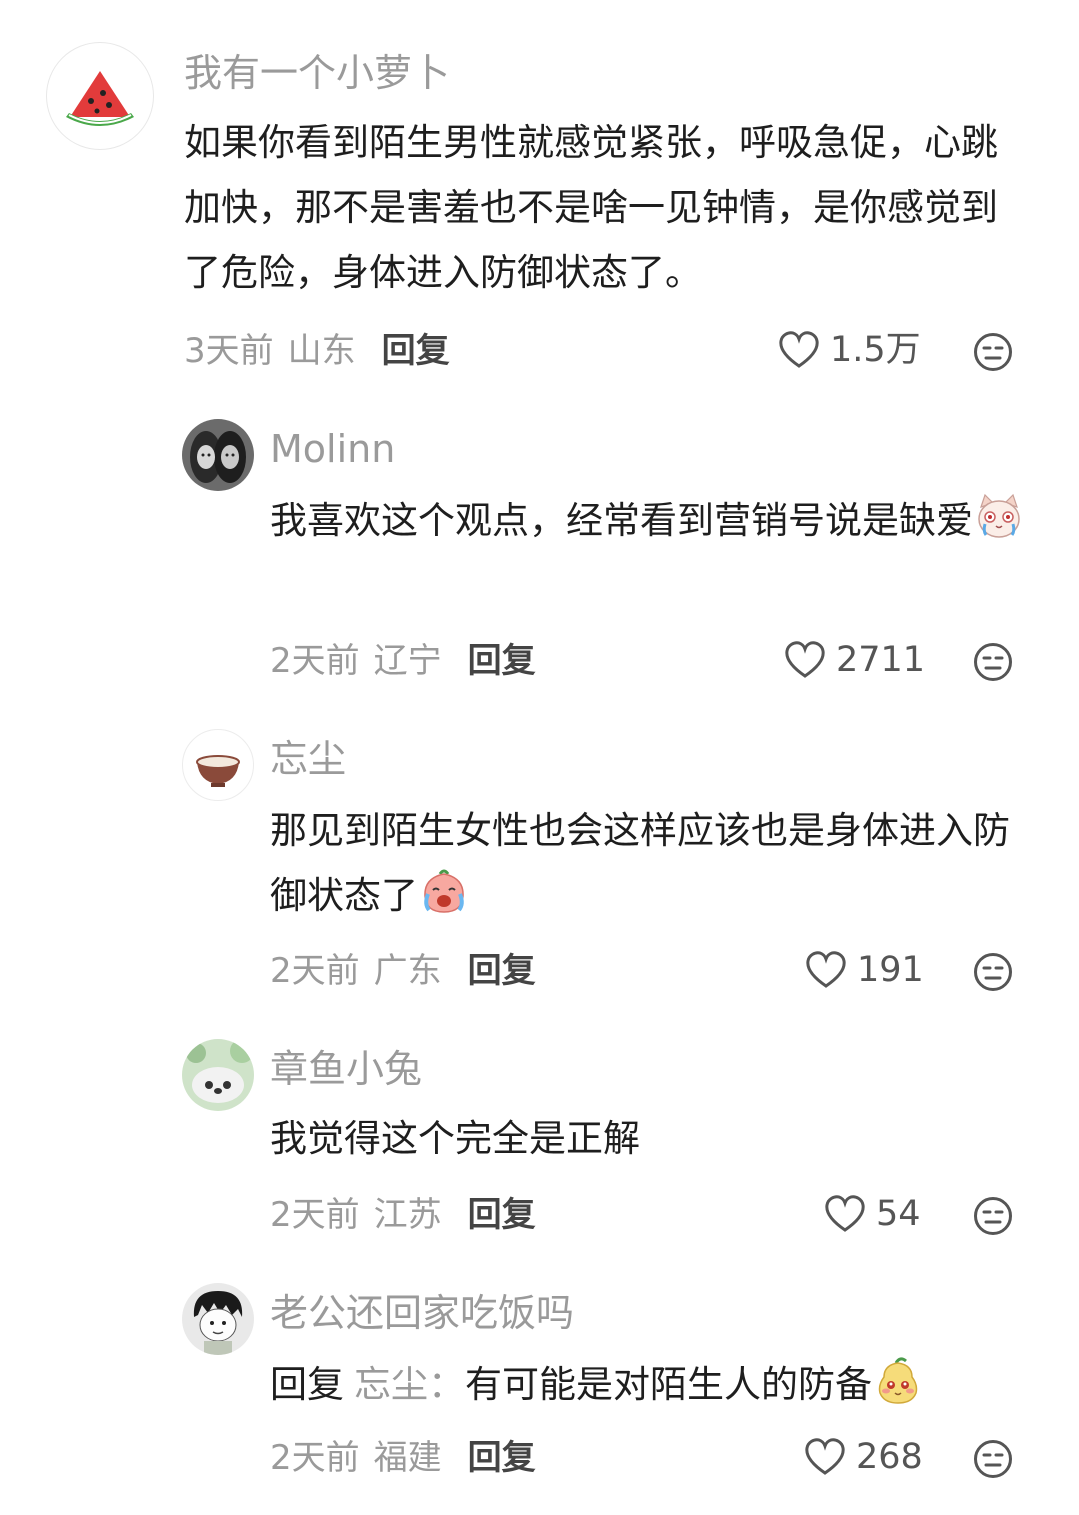 The height and width of the screenshot is (1515, 1079). What do you see at coordinates (872, 1214) in the screenshot?
I see `like-button: 54` at bounding box center [872, 1214].